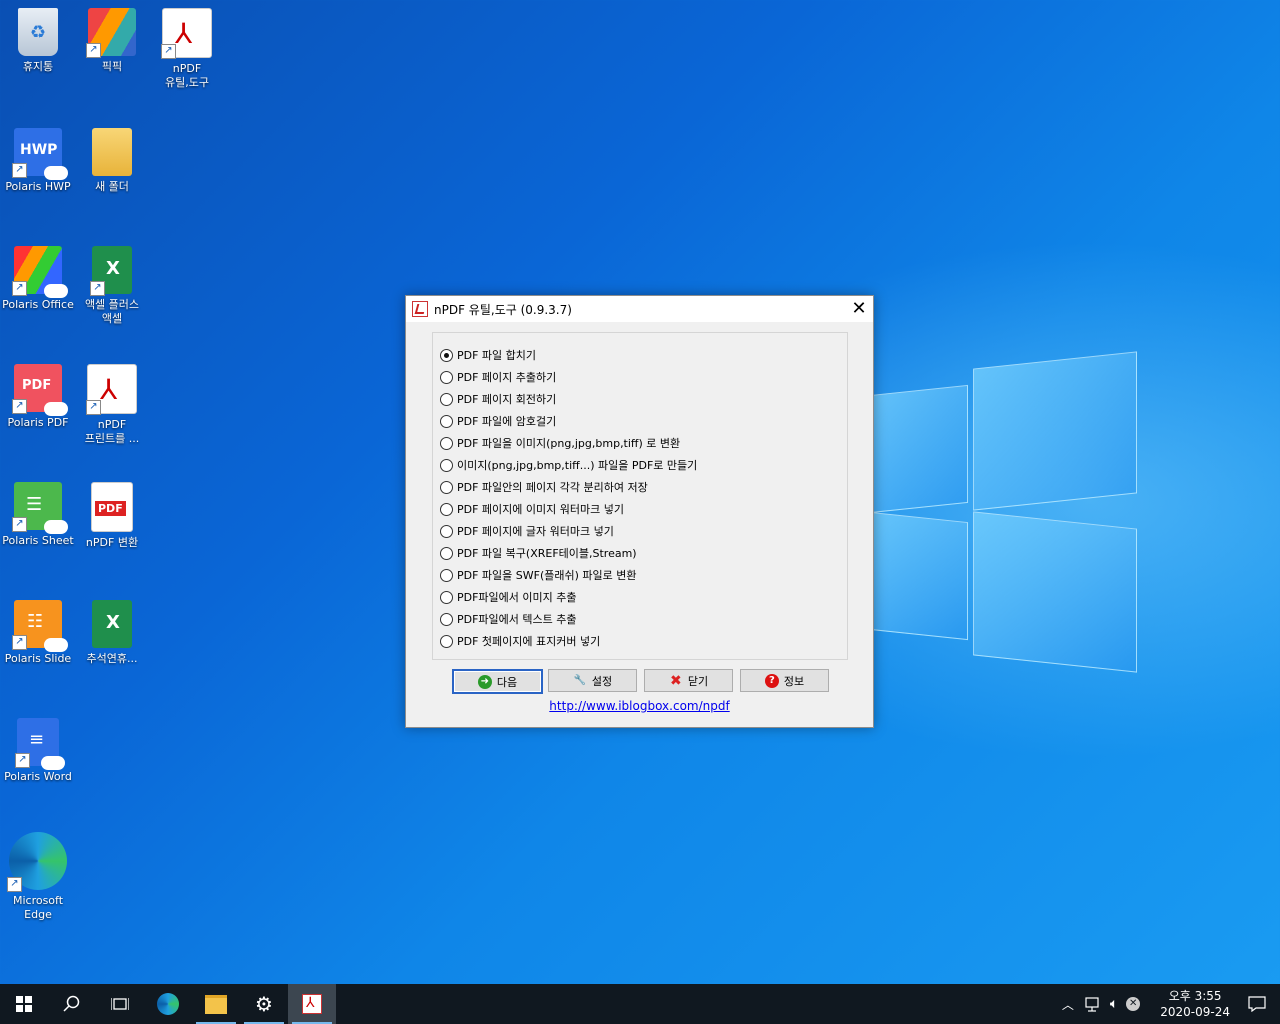 The width and height of the screenshot is (1280, 1024). I want to click on error-circle-icon: ✕, so click(1133, 1004).